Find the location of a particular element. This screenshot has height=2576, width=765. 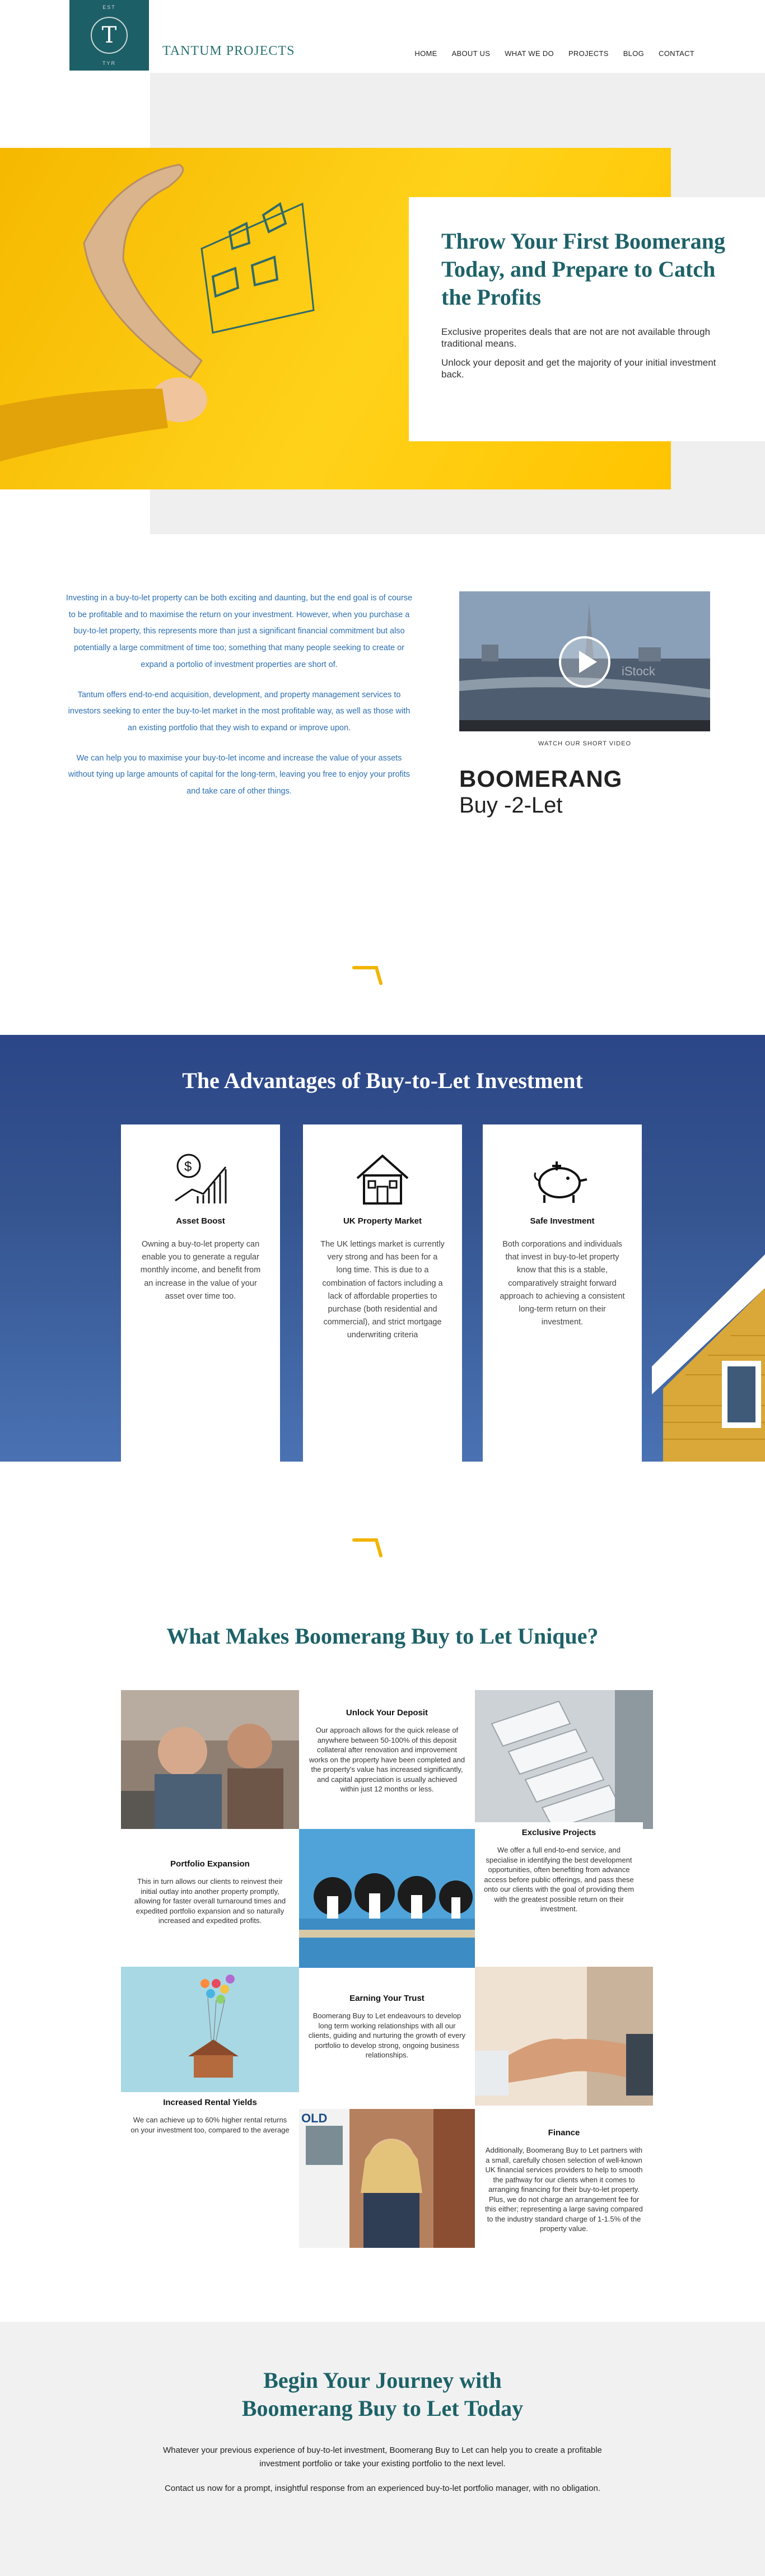

tile-title: Earning Your Trust is located at coordinates (387, 1999).